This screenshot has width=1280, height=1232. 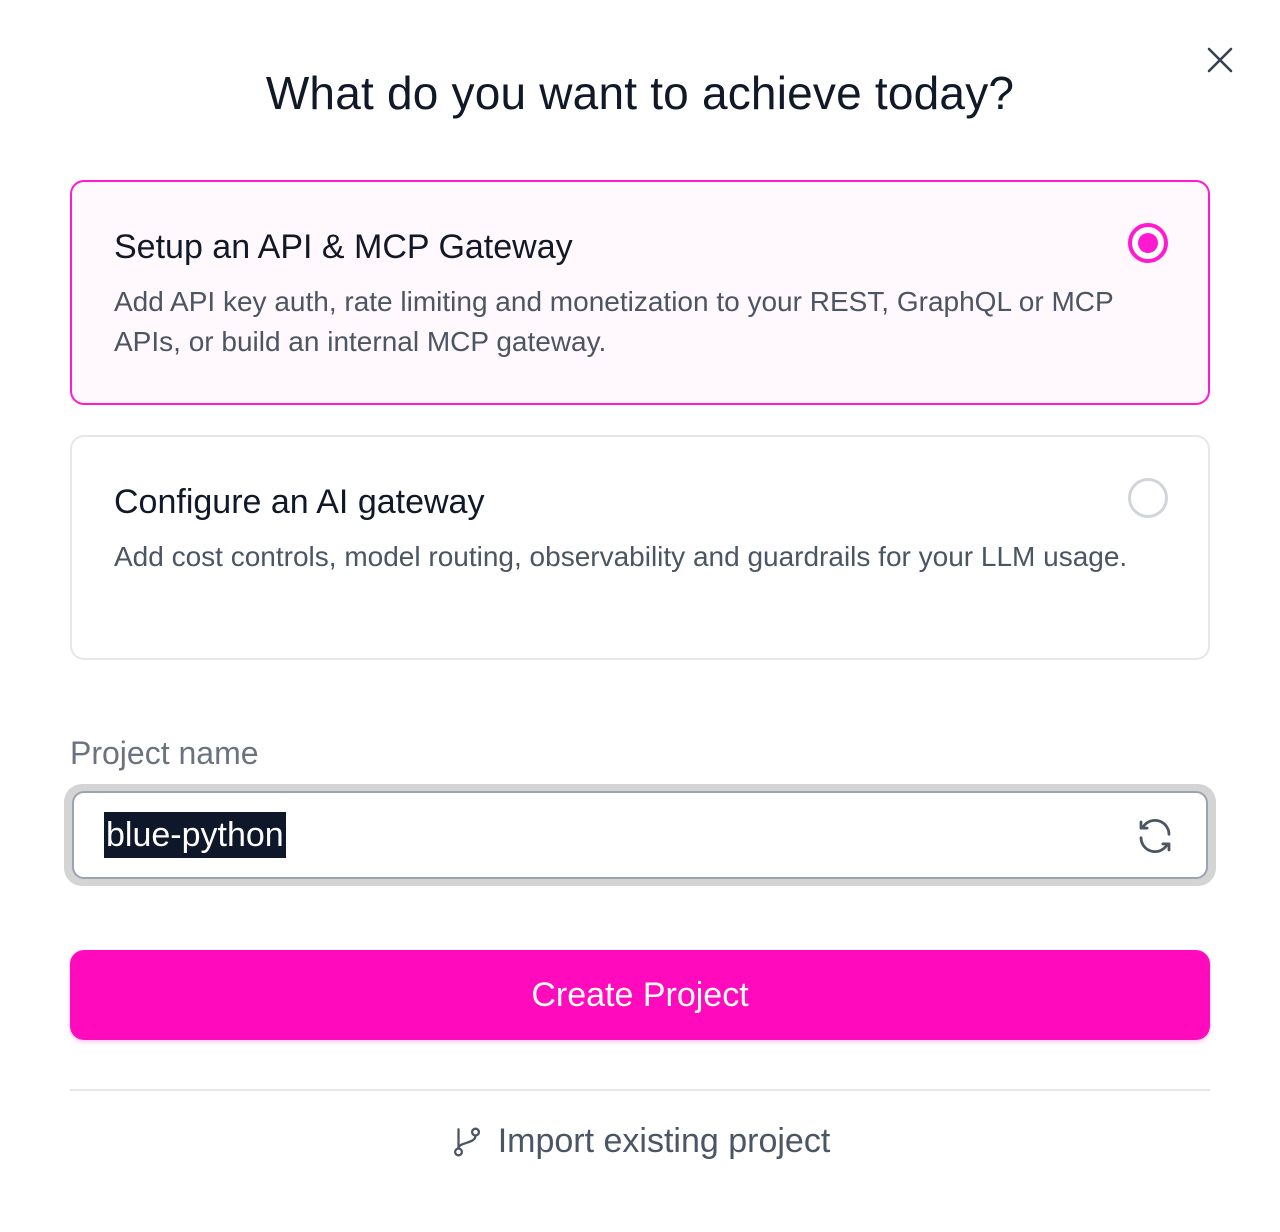 I want to click on radio-unselected, so click(x=1148, y=498).